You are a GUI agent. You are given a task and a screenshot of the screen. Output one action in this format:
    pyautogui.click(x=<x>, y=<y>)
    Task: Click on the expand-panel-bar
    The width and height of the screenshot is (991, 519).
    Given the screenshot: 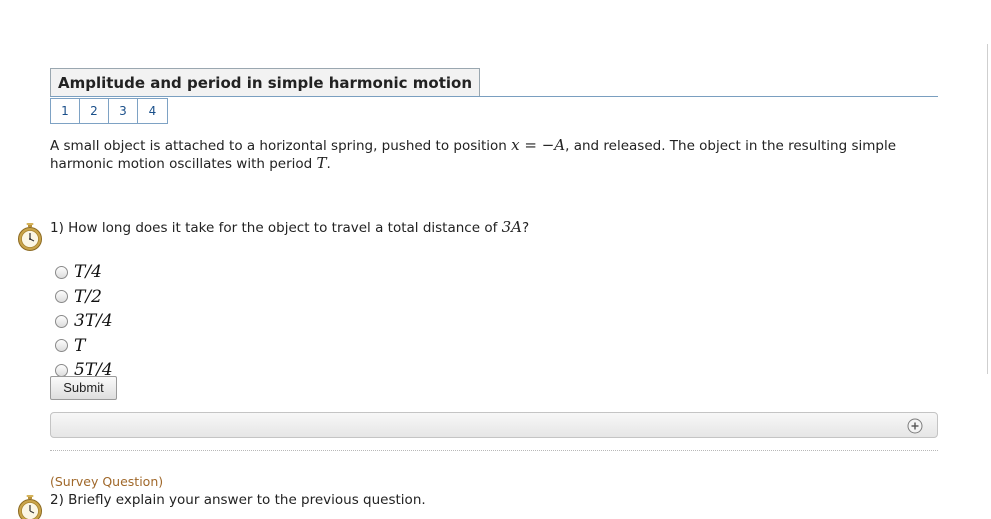 What is the action you would take?
    pyautogui.click(x=494, y=425)
    